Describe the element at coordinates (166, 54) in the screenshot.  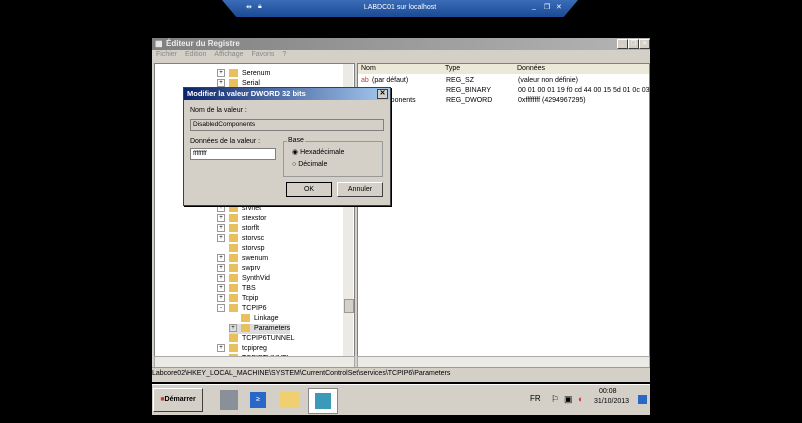
I see `menu-fichier: Fichier` at that location.